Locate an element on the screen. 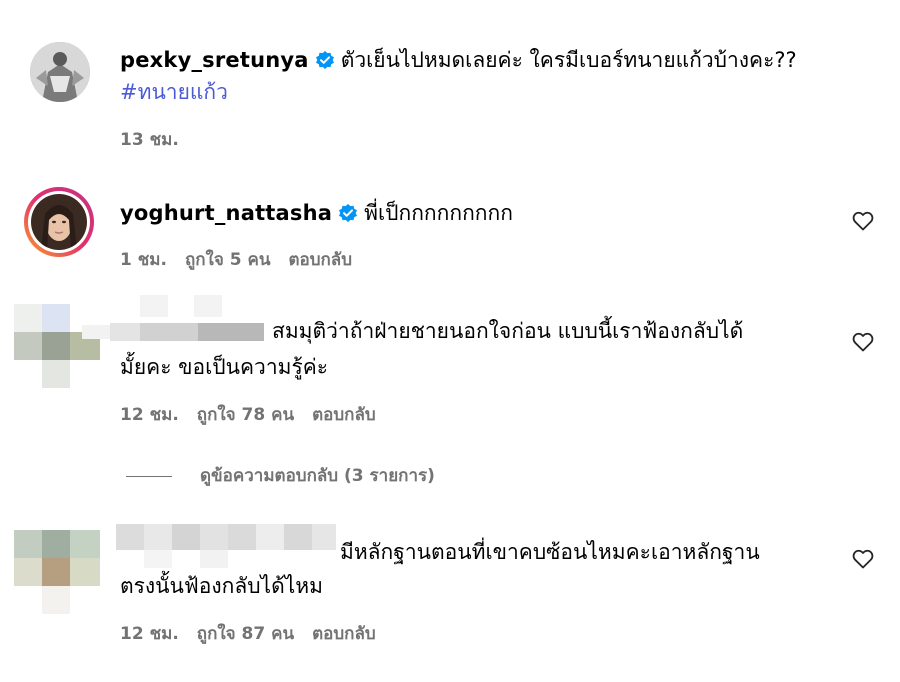 The image size is (900, 682). hashtag-link: #ทนายแก้ว is located at coordinates (174, 92).